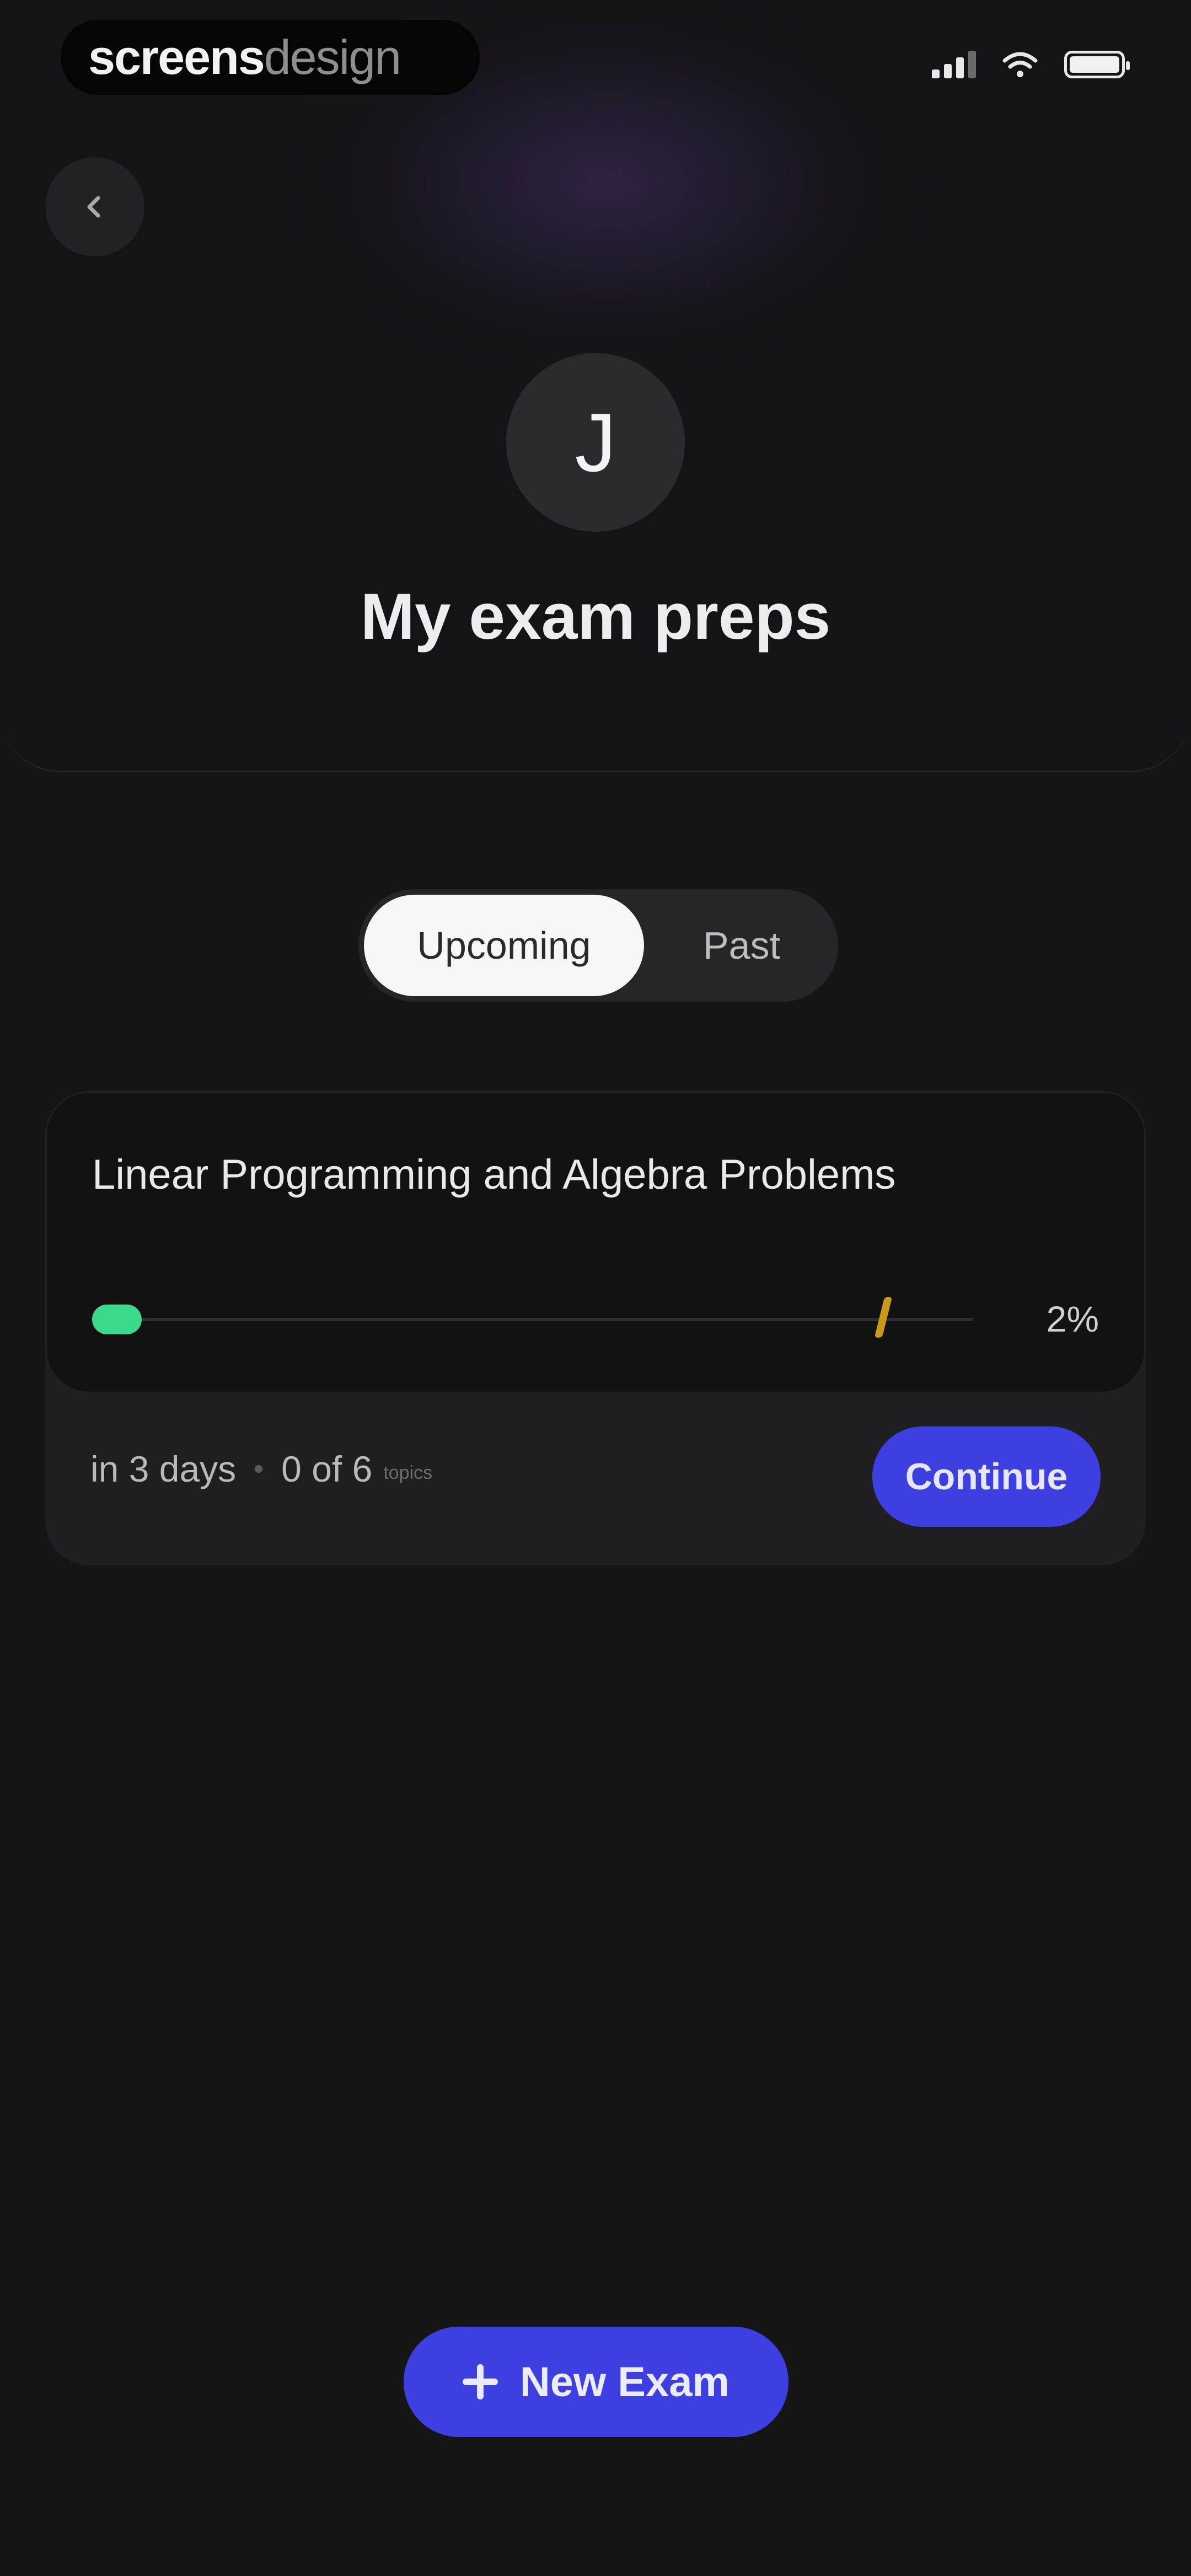 Image resolution: width=1191 pixels, height=2576 pixels. What do you see at coordinates (494, 1174) in the screenshot?
I see `exam-title: Linear Programming and Algebra Problems` at bounding box center [494, 1174].